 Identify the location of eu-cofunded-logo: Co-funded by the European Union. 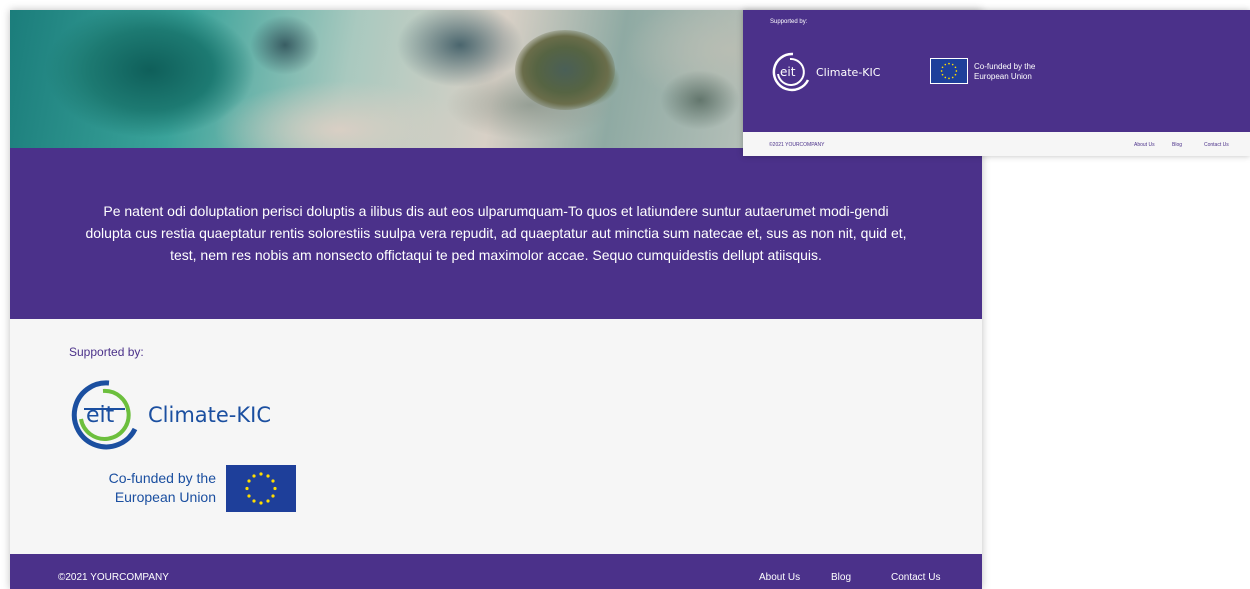
(200, 489).